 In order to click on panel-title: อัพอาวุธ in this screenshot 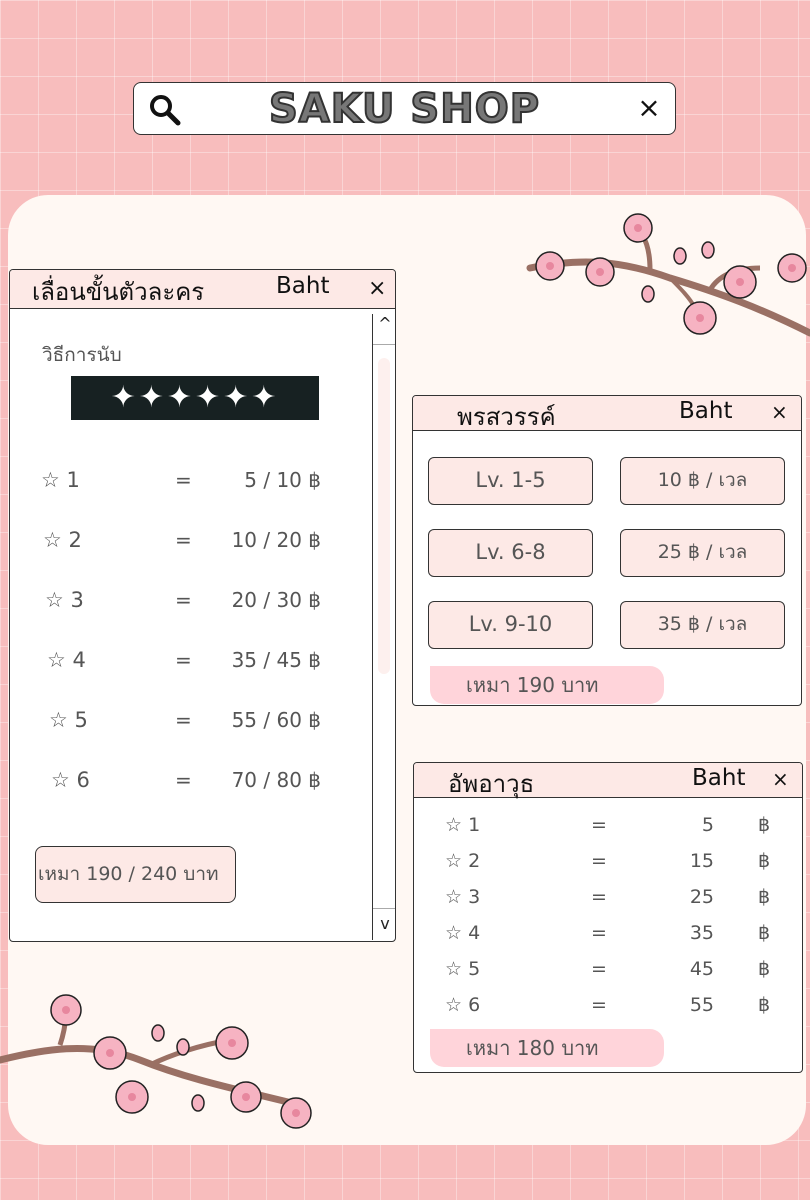, I will do `click(491, 784)`.